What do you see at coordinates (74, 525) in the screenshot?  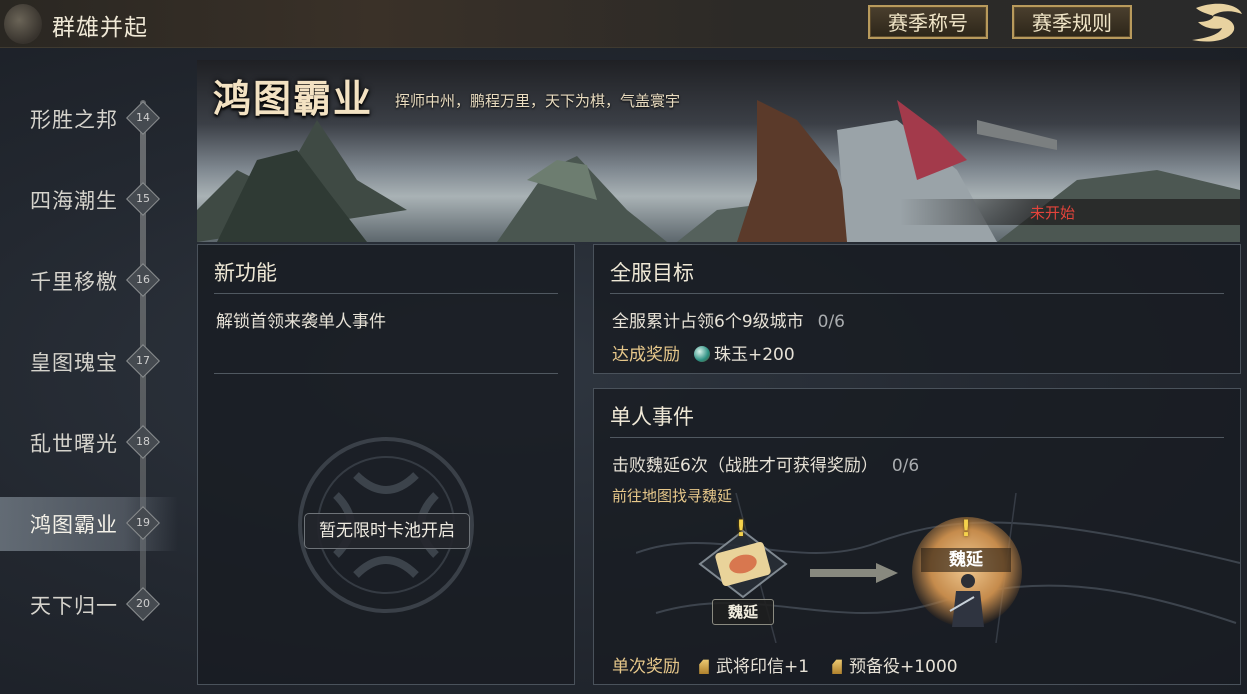 I see `timeline-item-label: 鸿图霸业` at bounding box center [74, 525].